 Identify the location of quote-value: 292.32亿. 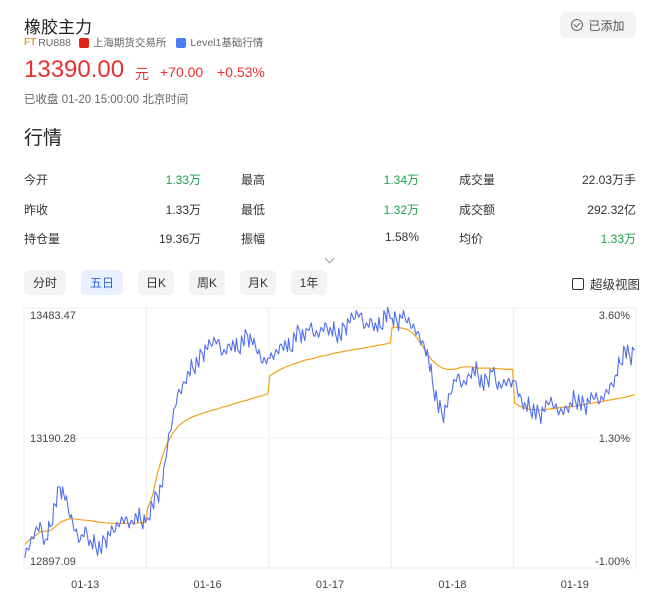
(611, 210).